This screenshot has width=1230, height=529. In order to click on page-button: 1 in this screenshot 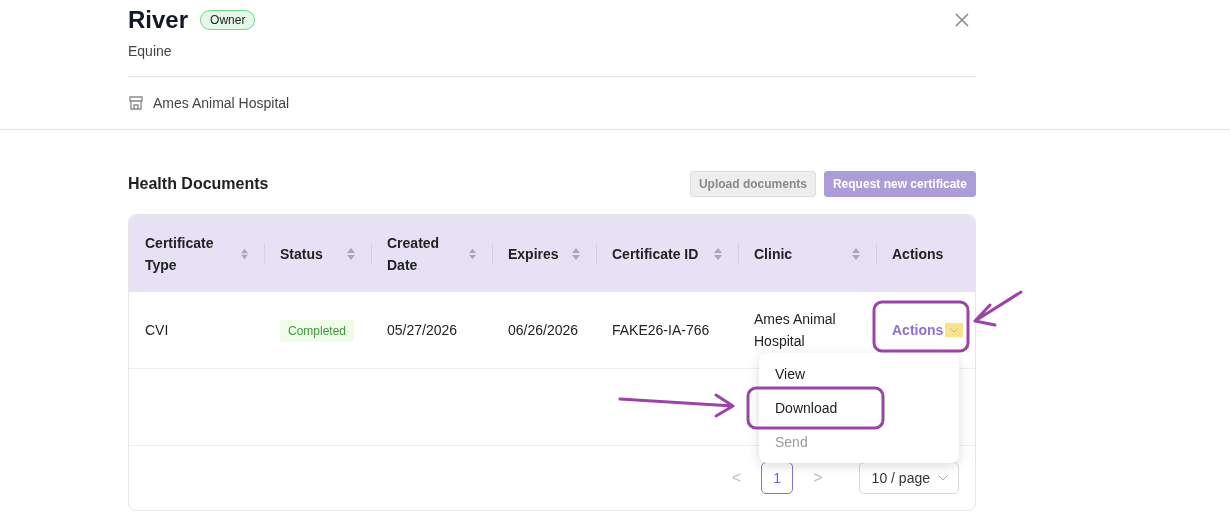, I will do `click(777, 478)`.